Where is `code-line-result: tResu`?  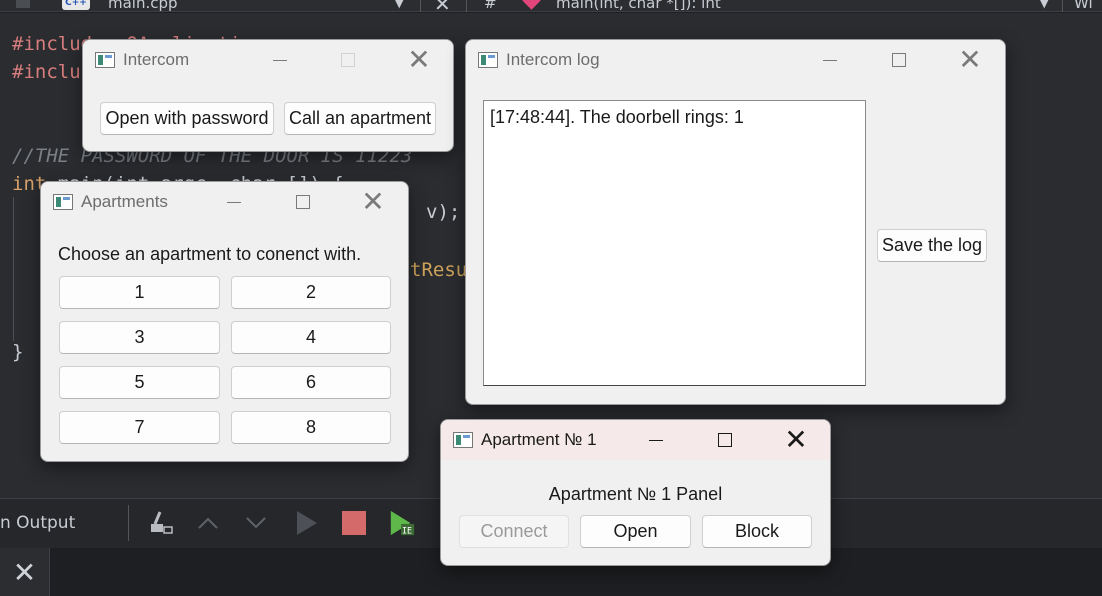
code-line-result: tResu is located at coordinates (439, 270).